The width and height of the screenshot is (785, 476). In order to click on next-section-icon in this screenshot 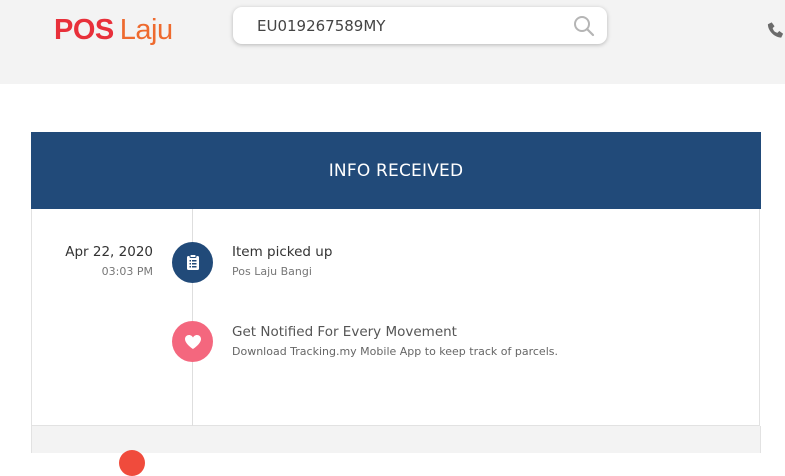, I will do `click(132, 463)`.